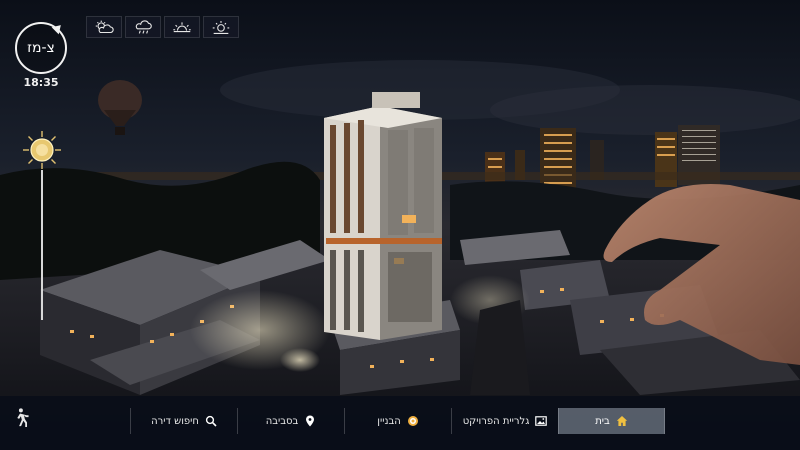 This screenshot has height=450, width=800. What do you see at coordinates (310, 421) in the screenshot?
I see `location-pin-icon` at bounding box center [310, 421].